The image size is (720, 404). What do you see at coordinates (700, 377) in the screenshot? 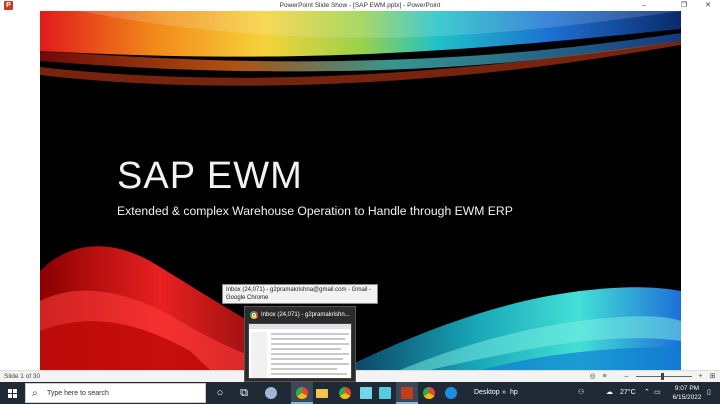
I see `zoom-in-icon: +` at bounding box center [700, 377].